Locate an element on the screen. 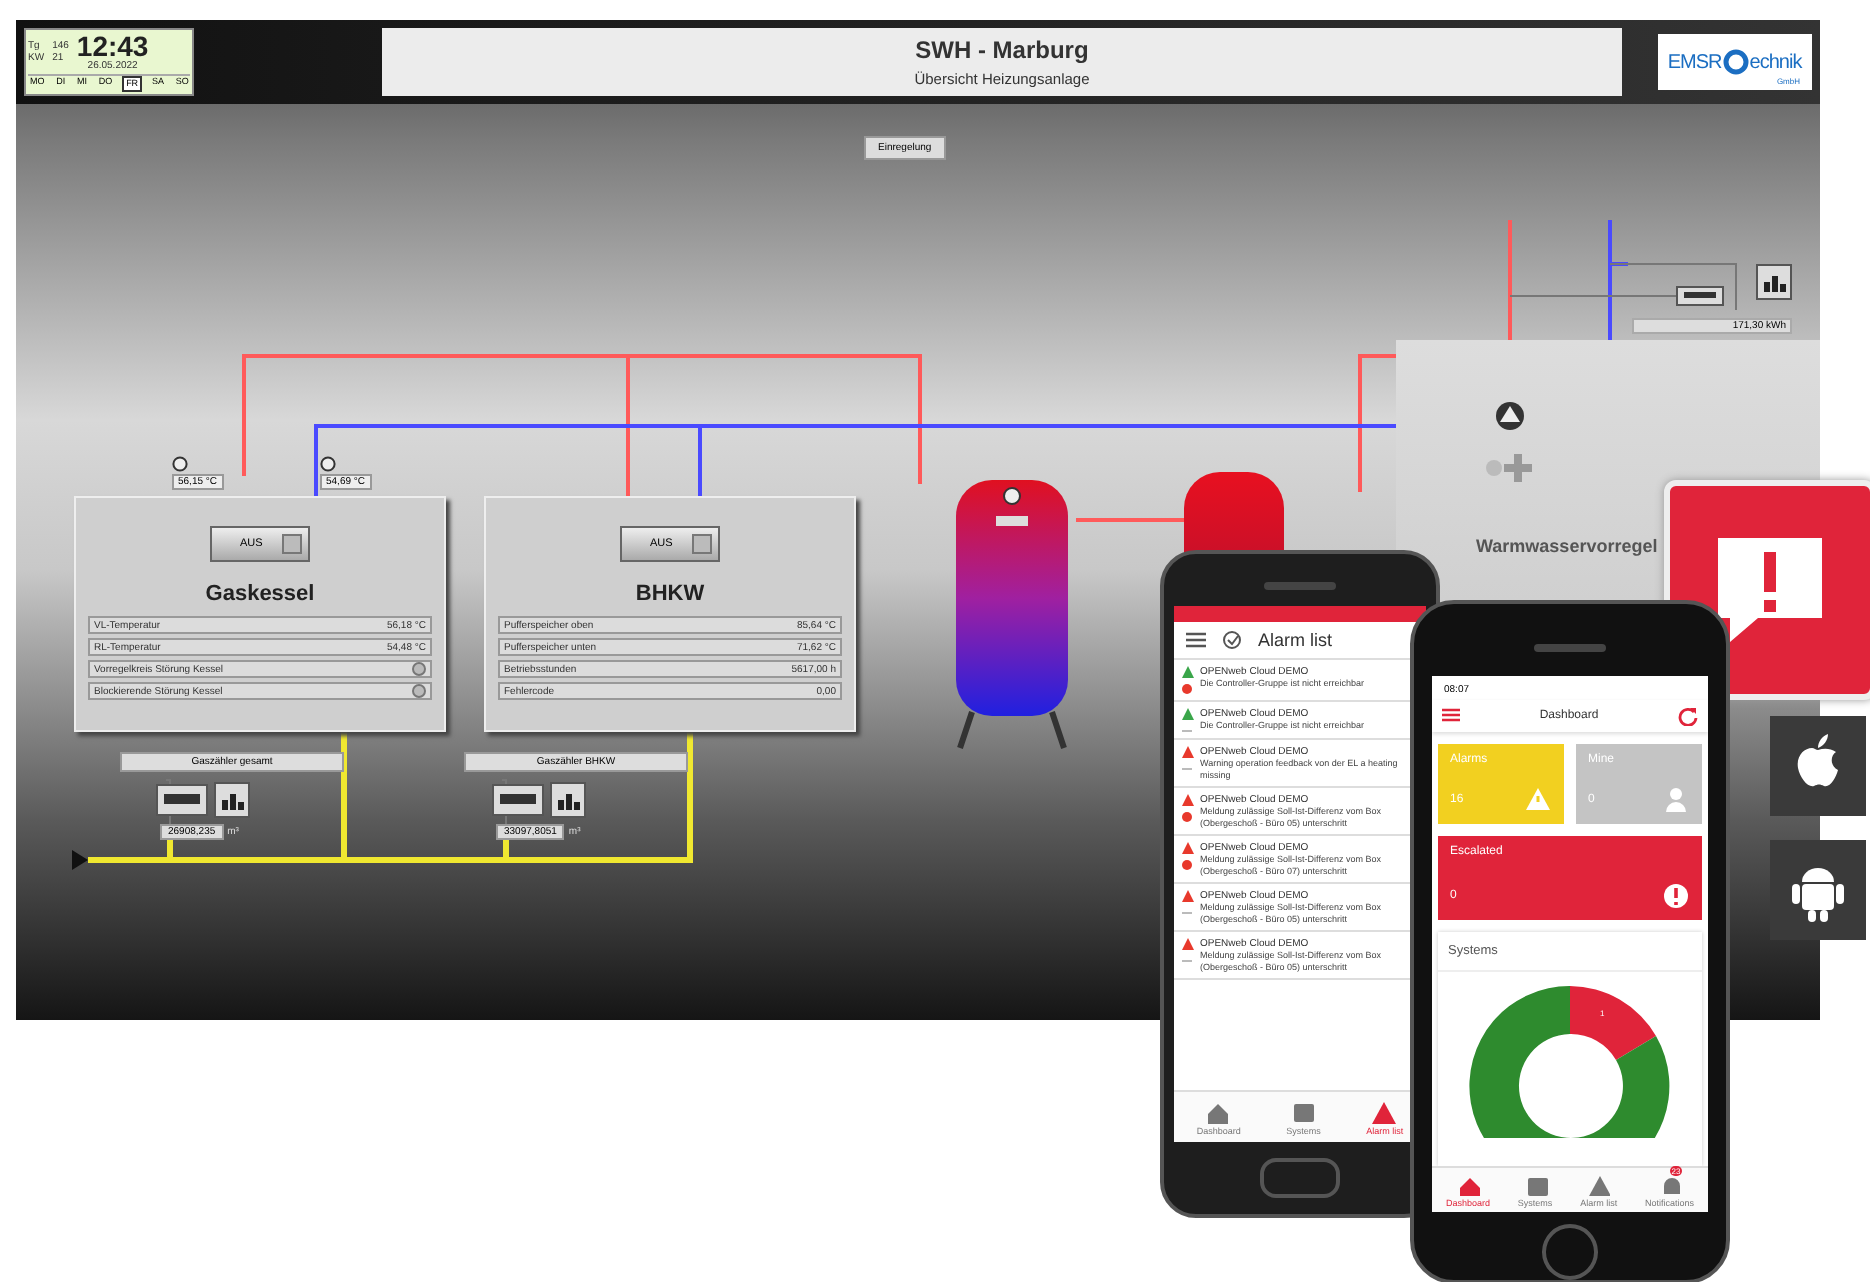  unit-title: BHKW is located at coordinates (670, 594).